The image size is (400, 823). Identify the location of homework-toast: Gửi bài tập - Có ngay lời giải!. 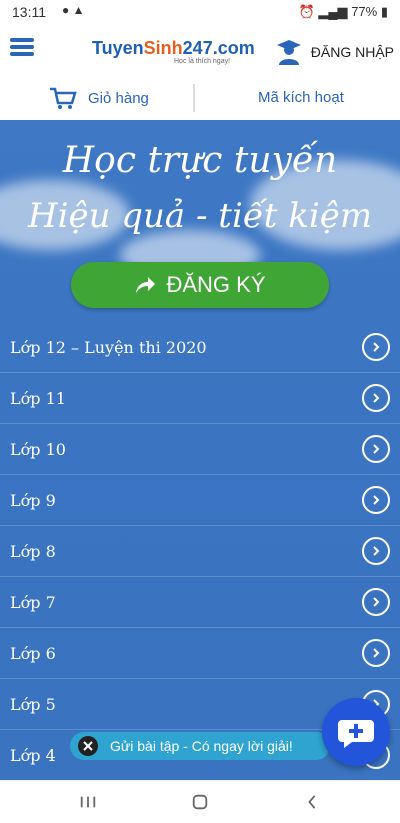
(200, 746).